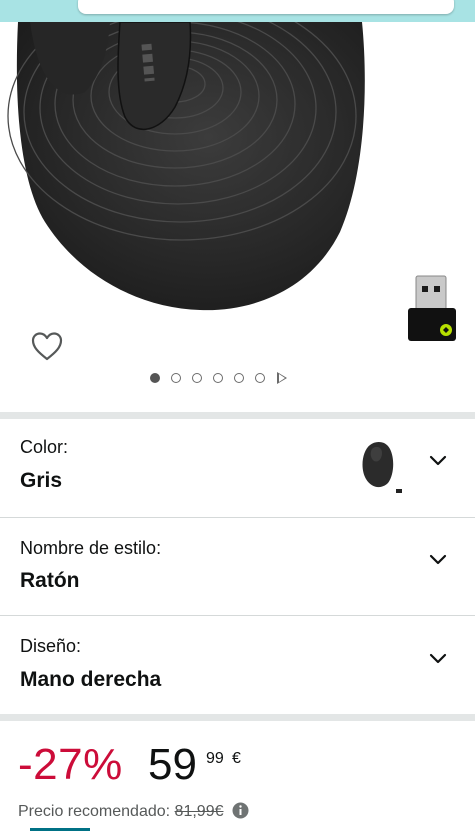 The height and width of the screenshot is (831, 475). I want to click on usb-receiver-image, so click(432, 308).